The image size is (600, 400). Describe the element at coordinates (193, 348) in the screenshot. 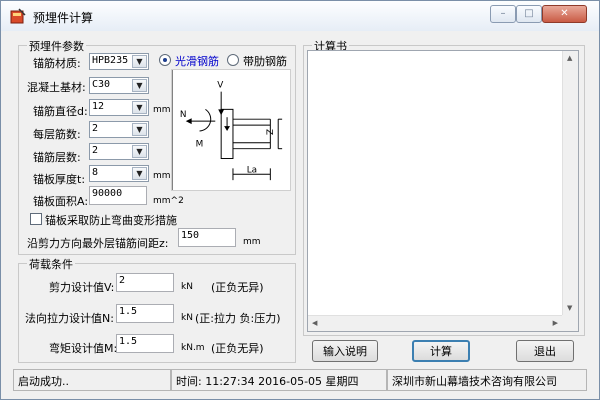

I see `moment-unit: kN.m` at that location.